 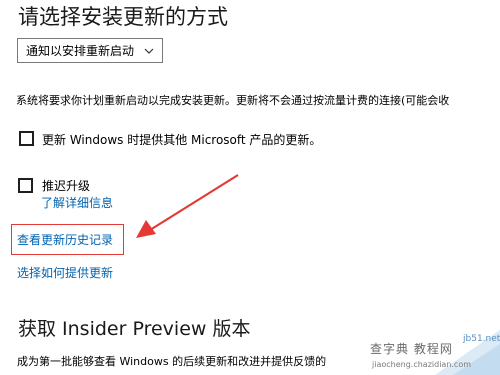 What do you see at coordinates (233, 100) in the screenshot?
I see `restart-description: 系统将要求你计划重新启动以完成安装更新。更新将不会通过按流量计费的连接(可能会收` at bounding box center [233, 100].